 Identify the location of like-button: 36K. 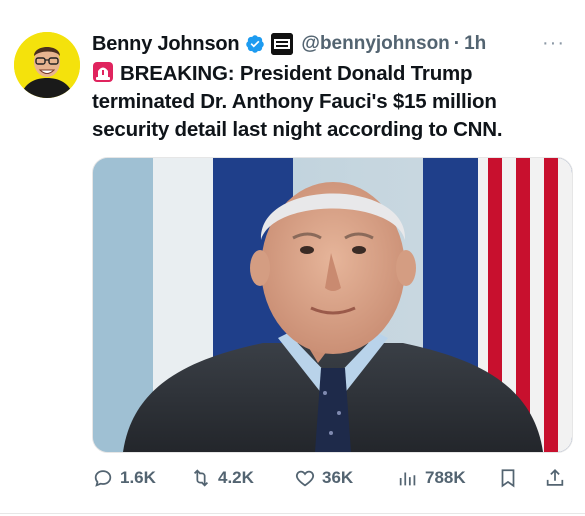
(323, 478).